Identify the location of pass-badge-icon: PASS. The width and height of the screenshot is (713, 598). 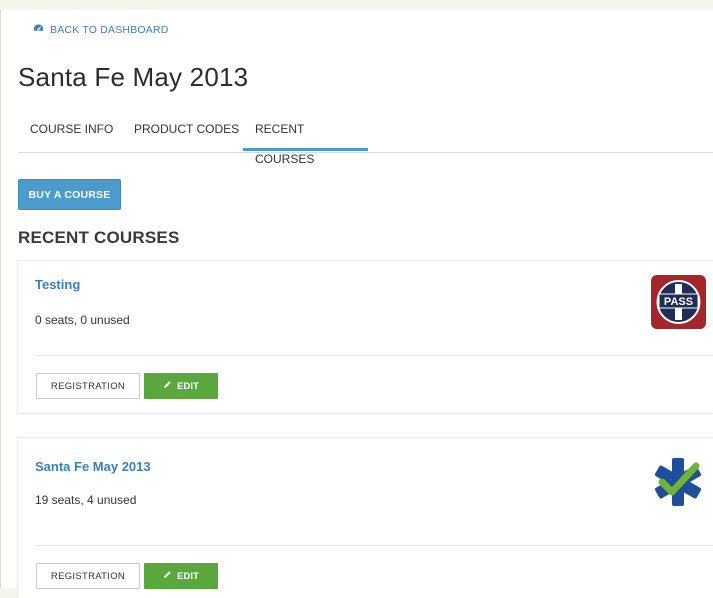
(678, 302).